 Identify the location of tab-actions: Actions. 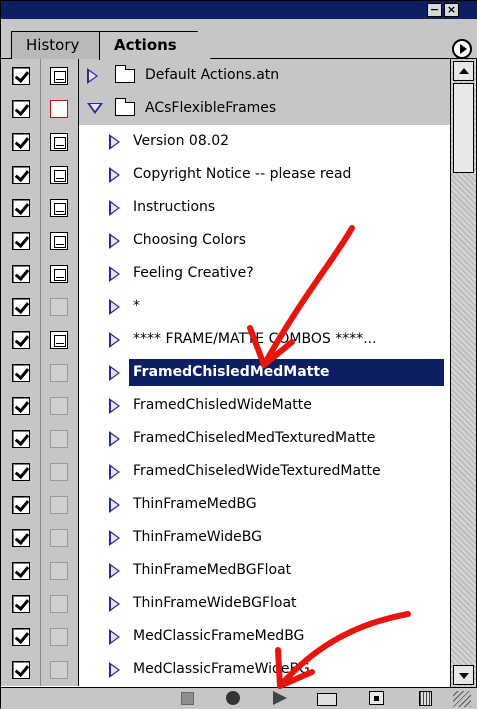
(155, 45).